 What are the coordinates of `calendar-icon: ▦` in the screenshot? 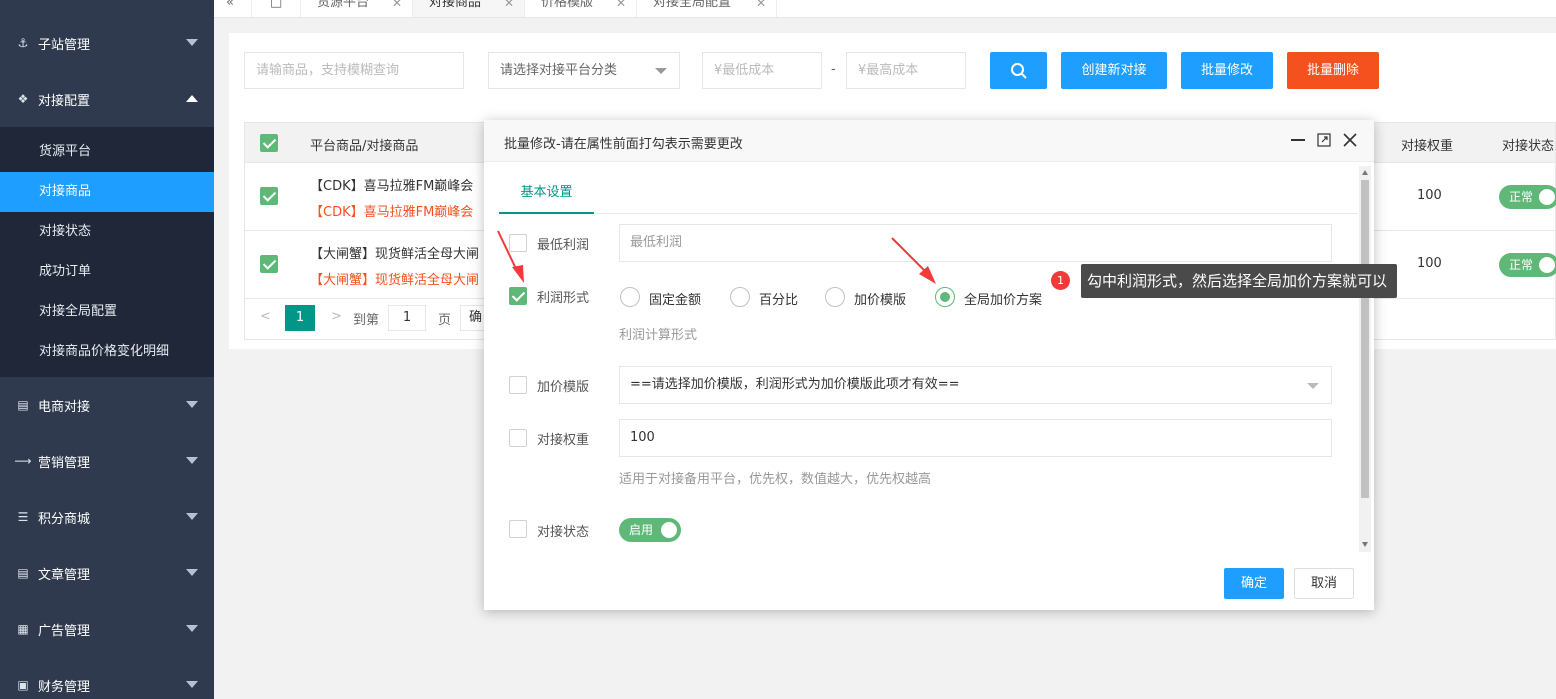 It's located at (23, 629).